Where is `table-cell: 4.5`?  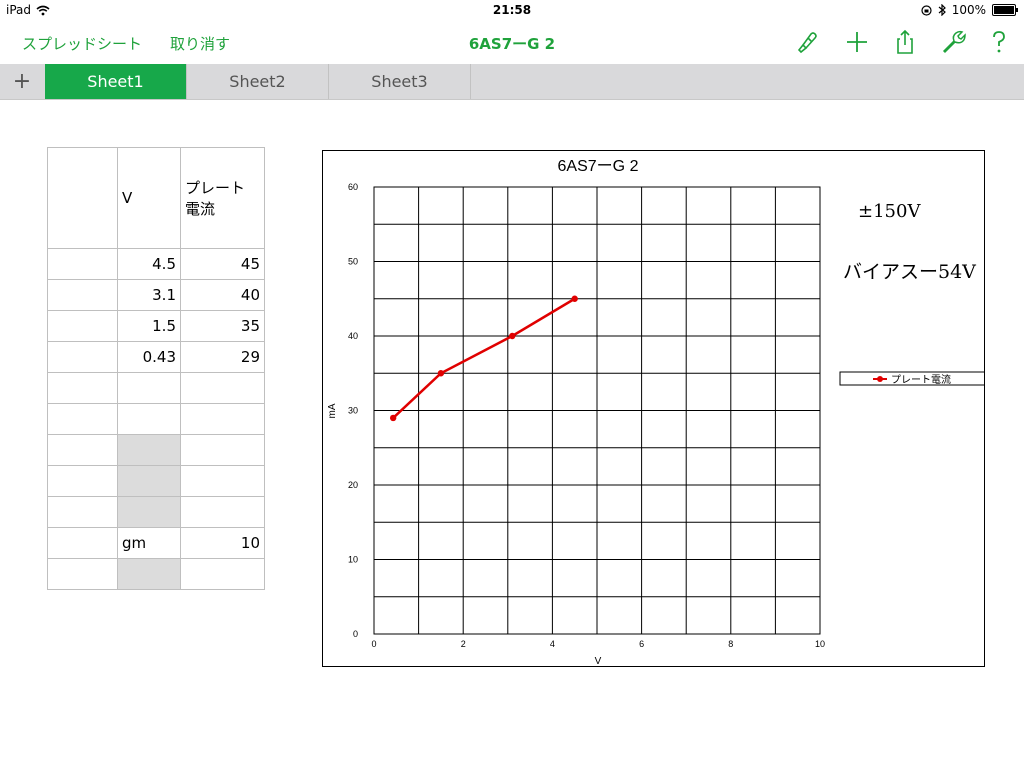
table-cell: 4.5 is located at coordinates (149, 264).